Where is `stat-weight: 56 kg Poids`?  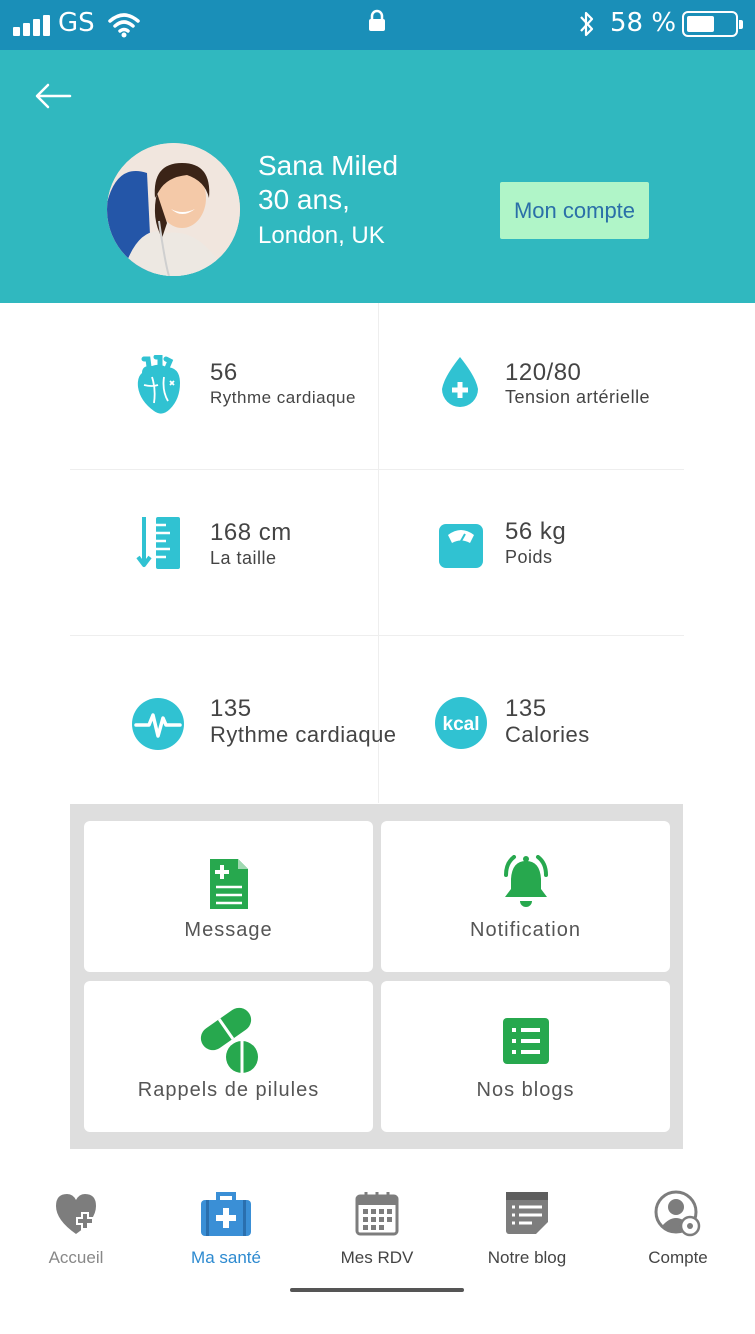
stat-weight: 56 kg Poids is located at coordinates (531, 552).